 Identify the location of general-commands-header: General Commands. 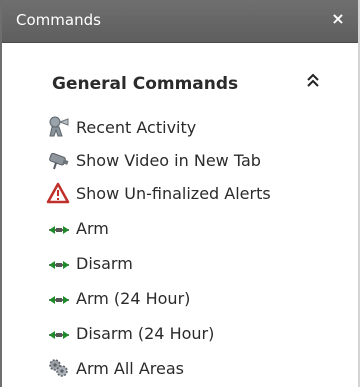
(180, 81).